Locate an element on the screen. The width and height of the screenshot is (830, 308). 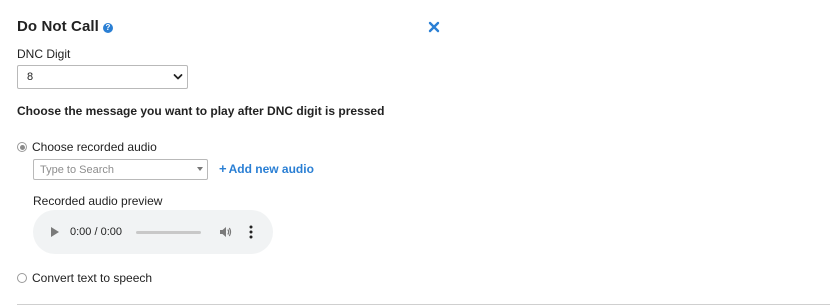
audio-player: 0:00 / 0:00 is located at coordinates (153, 232).